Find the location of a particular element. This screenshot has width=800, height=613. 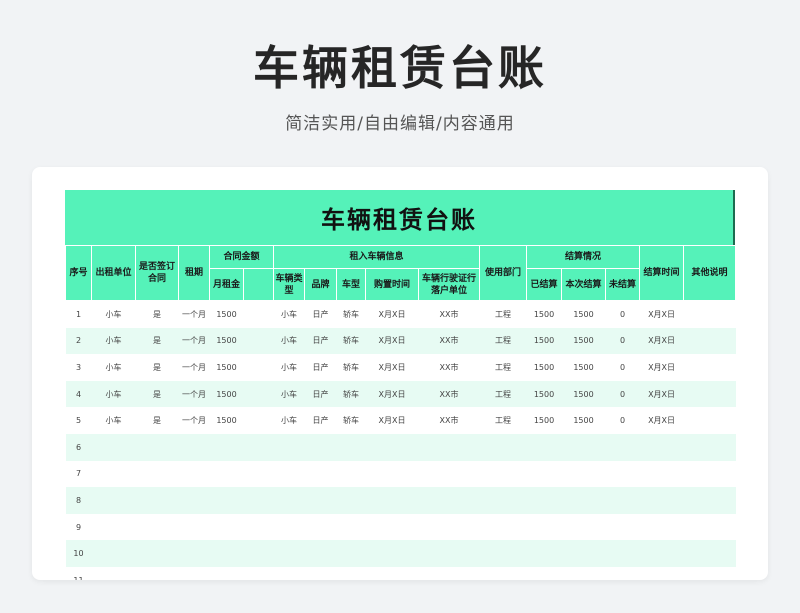

cell-seq: 9 is located at coordinates (78, 527).